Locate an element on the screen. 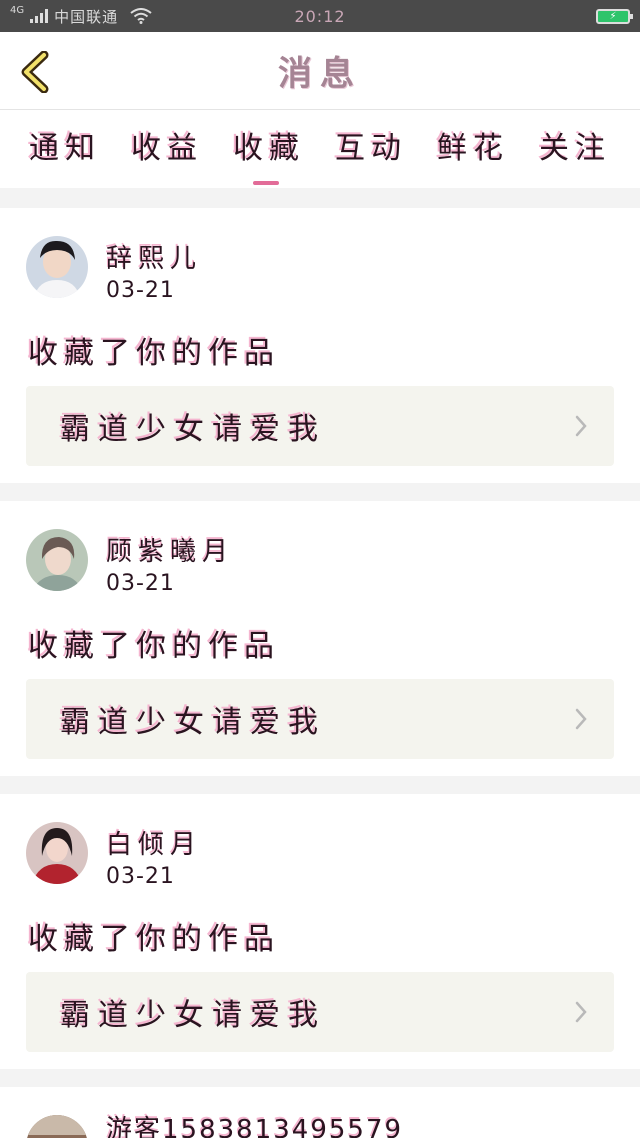  user-name: 辞熙儿 is located at coordinates (154, 256).